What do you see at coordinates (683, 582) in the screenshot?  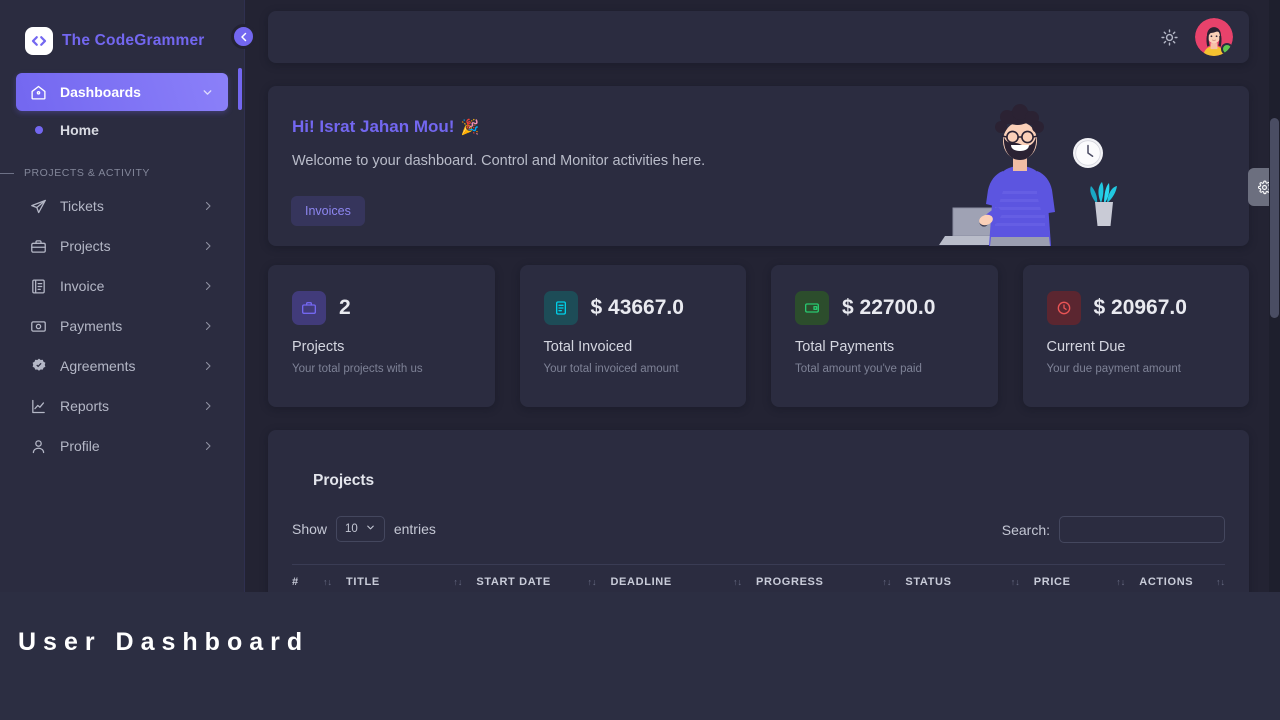 I see `column-header-deadline: DEADLINE ↑↓` at bounding box center [683, 582].